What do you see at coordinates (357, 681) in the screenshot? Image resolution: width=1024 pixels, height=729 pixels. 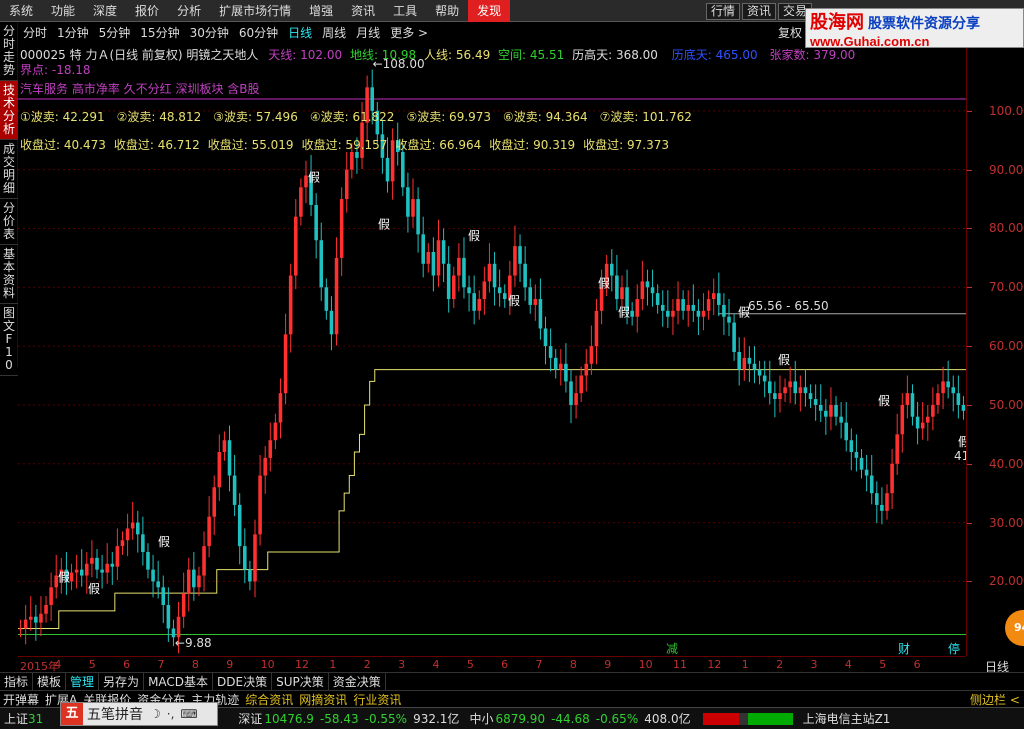 I see `toolbar1-7: 资金决策` at bounding box center [357, 681].